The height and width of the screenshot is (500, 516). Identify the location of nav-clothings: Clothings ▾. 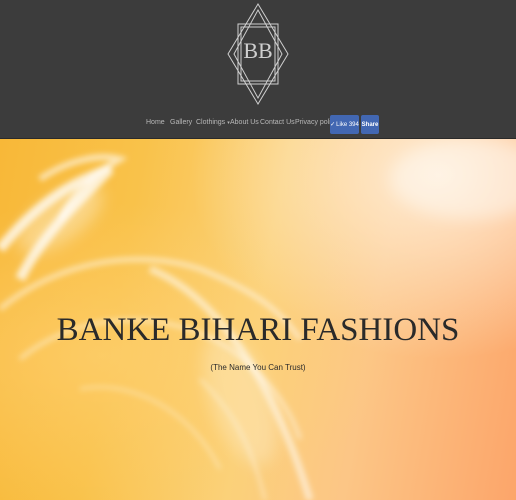
(213, 122).